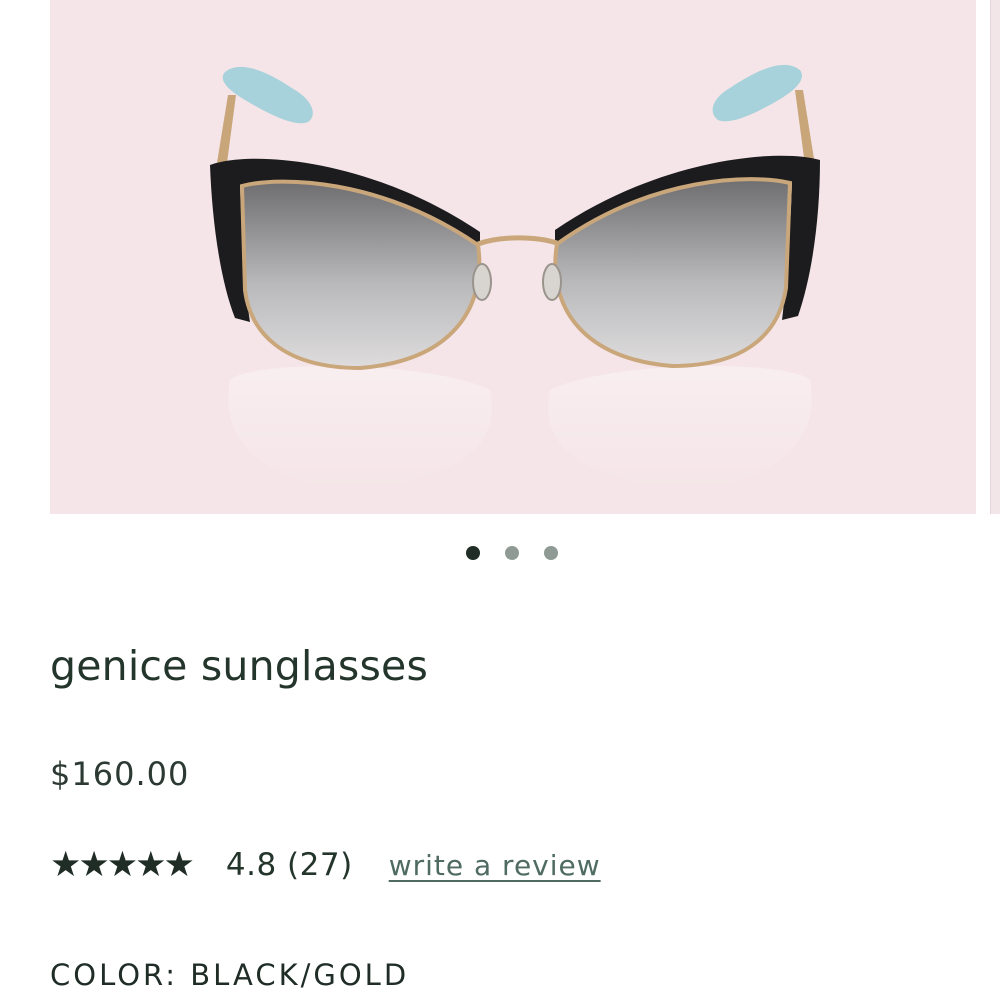 Image resolution: width=1000 pixels, height=1000 pixels. Describe the element at coordinates (495, 865) in the screenshot. I see `write-review-link: write a review` at that location.